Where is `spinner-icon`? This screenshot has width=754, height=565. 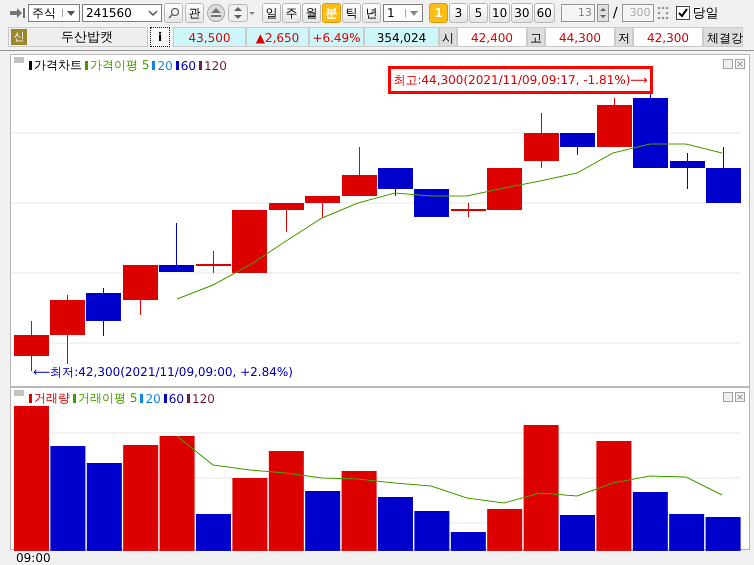 spinner-icon is located at coordinates (602, 13).